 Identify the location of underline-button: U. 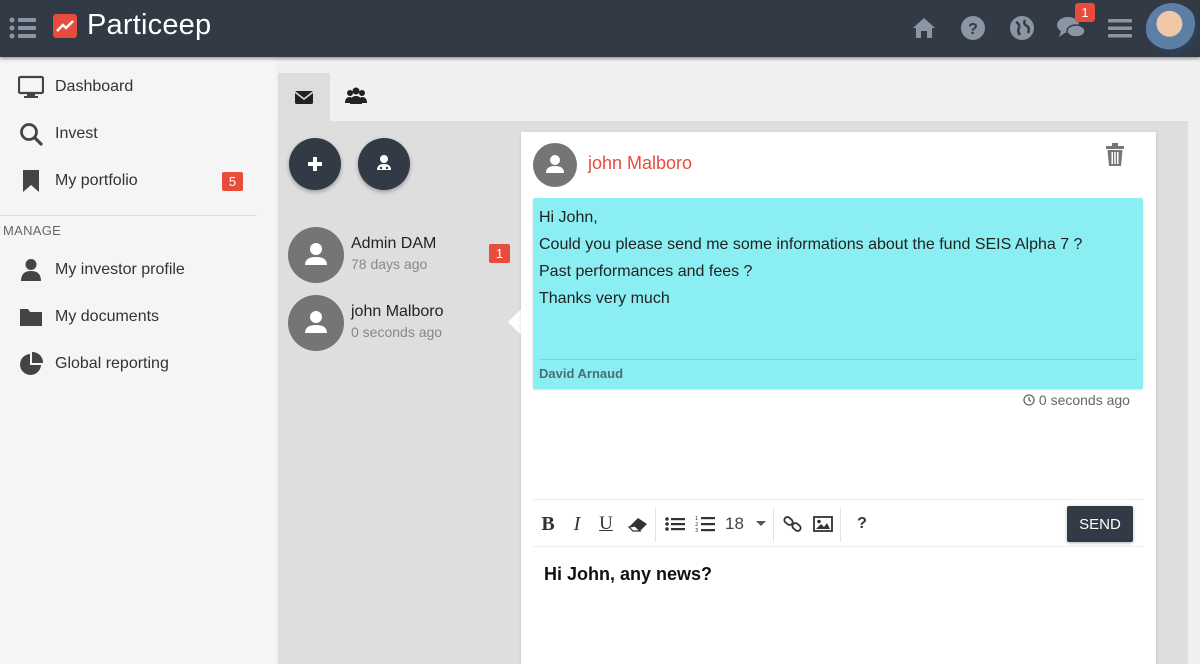
(606, 524).